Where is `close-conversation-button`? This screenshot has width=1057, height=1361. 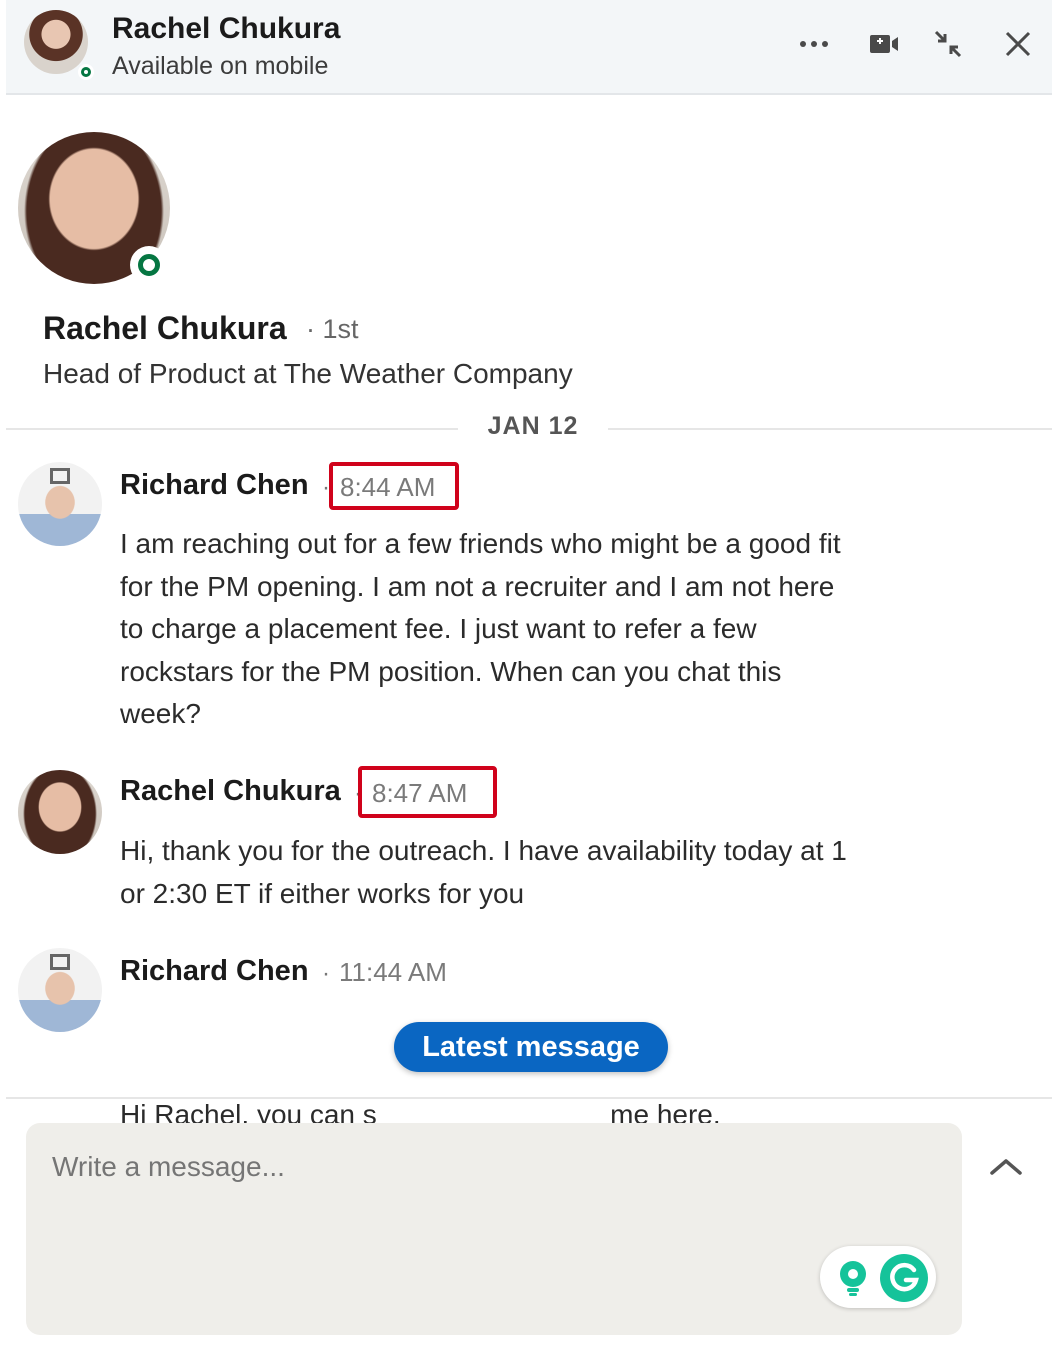
close-conversation-button is located at coordinates (1018, 44).